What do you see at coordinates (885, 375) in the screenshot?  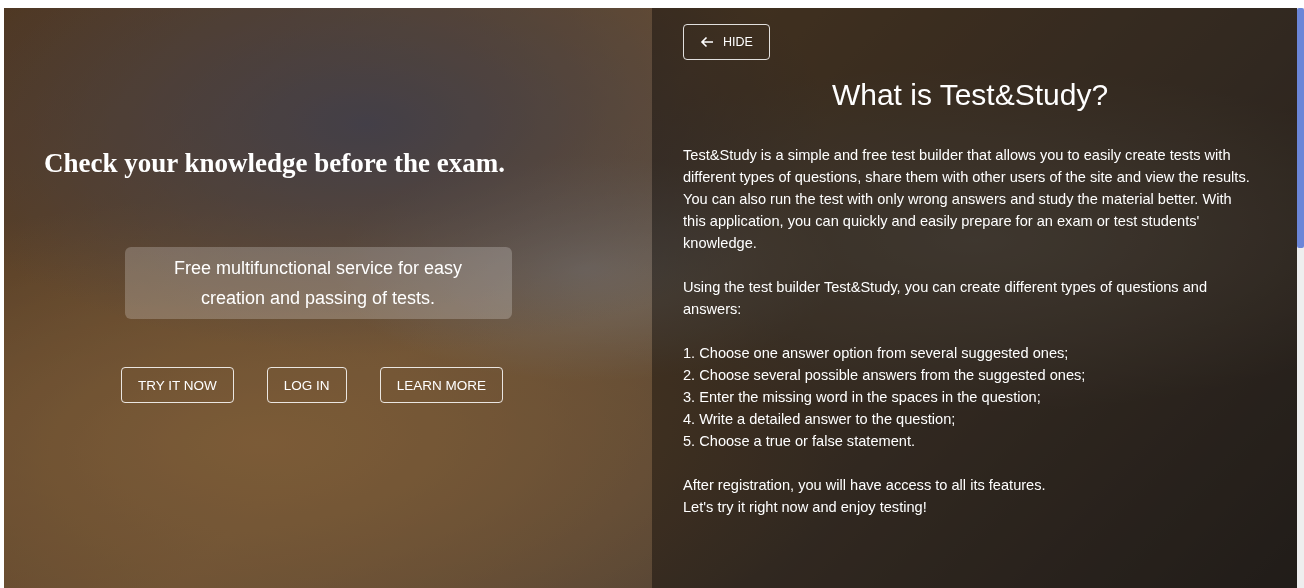 I see `info-text-line: 2. Choose several possible answers from the suggested ones;` at bounding box center [885, 375].